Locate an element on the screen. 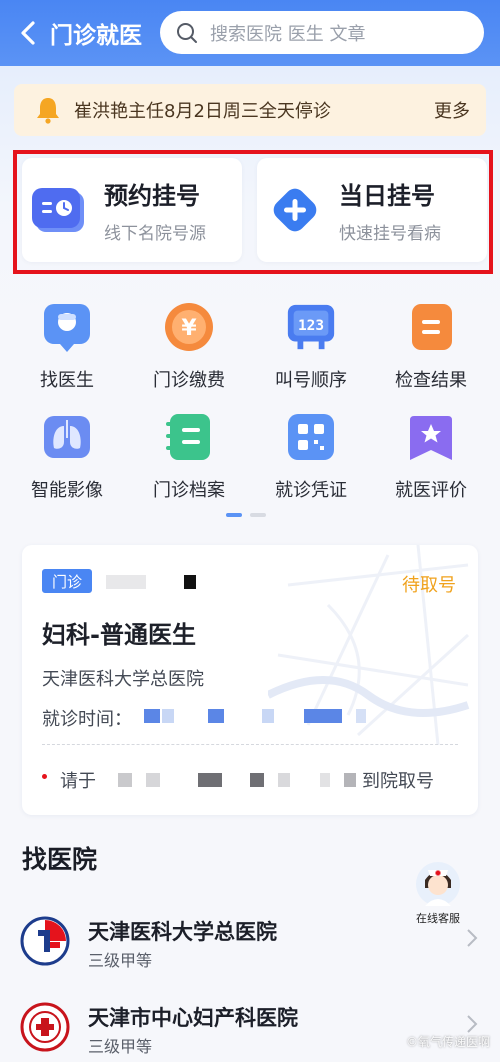 The height and width of the screenshot is (1062, 500). search-icon is located at coordinates (187, 32).